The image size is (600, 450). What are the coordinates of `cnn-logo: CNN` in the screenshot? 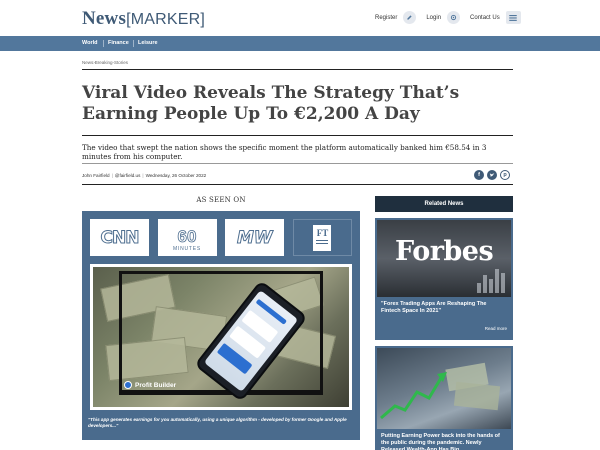 It's located at (119, 237).